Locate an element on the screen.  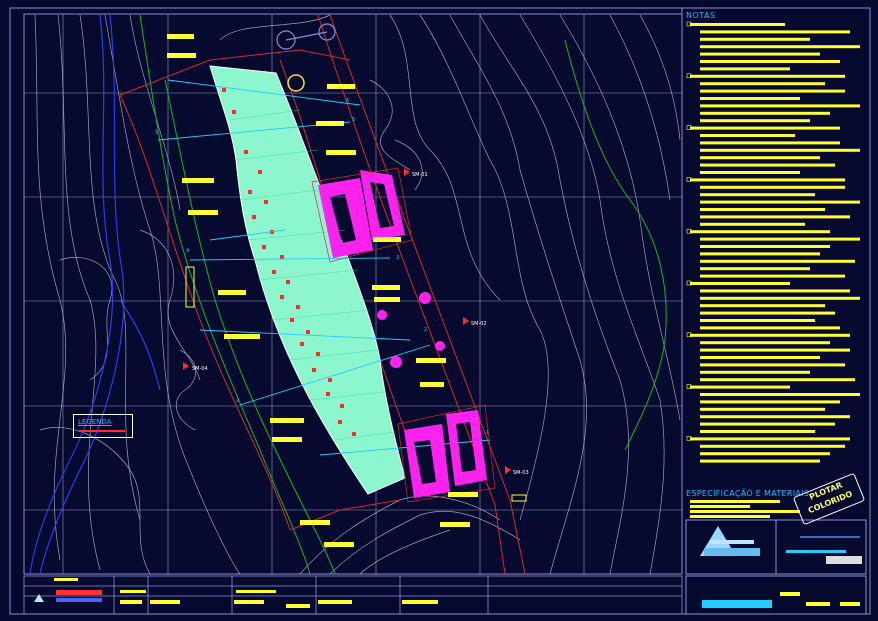
station-label: 4 is located at coordinates (188, 251).